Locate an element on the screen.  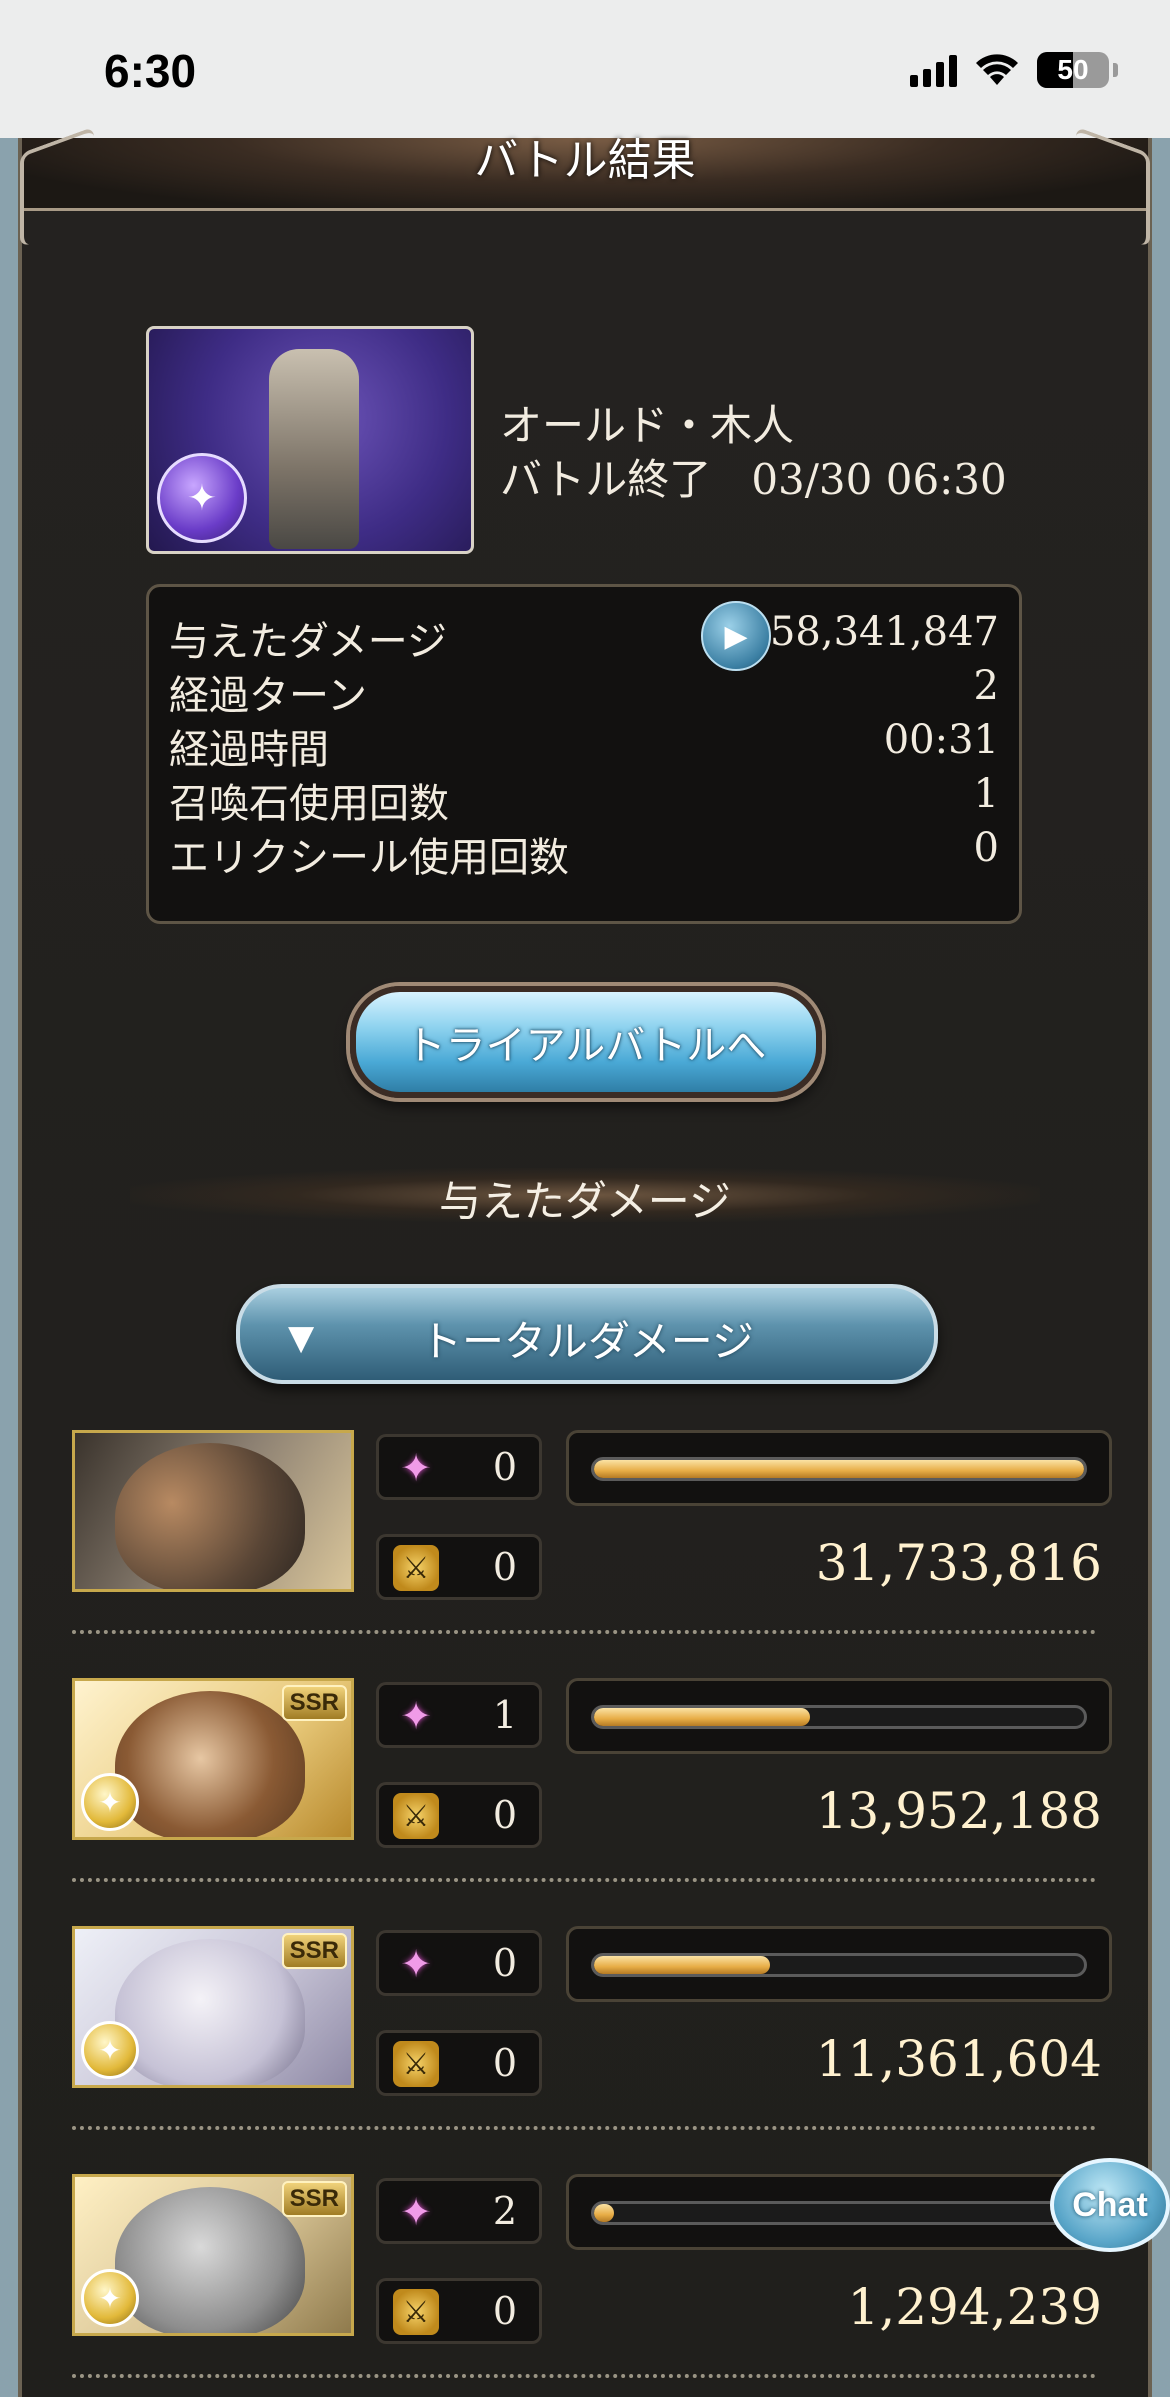
stat-label: エリクシール使用回数 is located at coordinates (369, 858).